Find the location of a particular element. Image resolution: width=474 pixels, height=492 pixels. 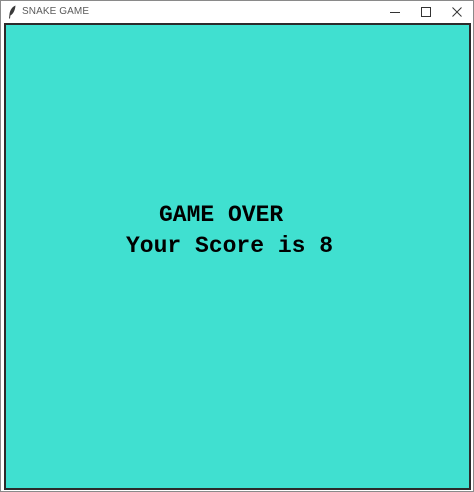

maximize-icon is located at coordinates (426, 12).